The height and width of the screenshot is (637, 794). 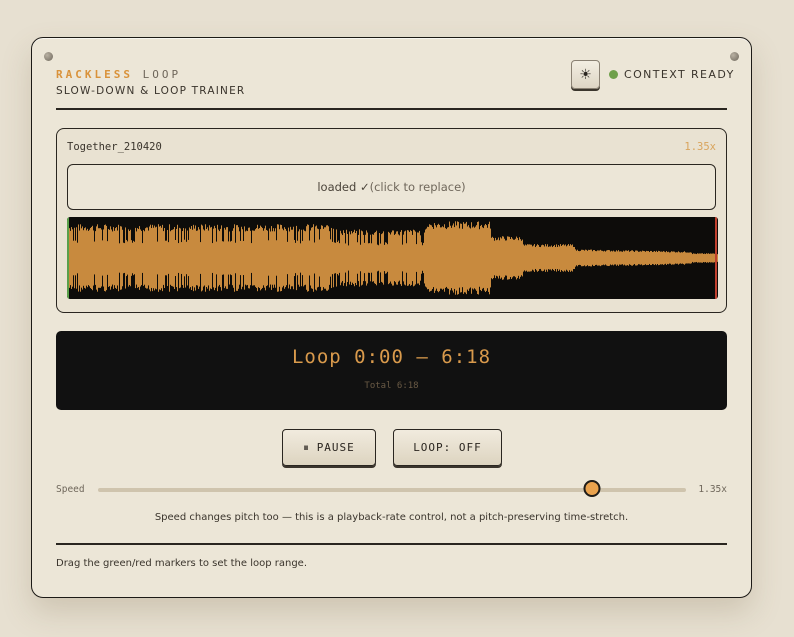 I want to click on app-subtitle: SLOW-DOWN & LOOP TRAINER, so click(x=151, y=91).